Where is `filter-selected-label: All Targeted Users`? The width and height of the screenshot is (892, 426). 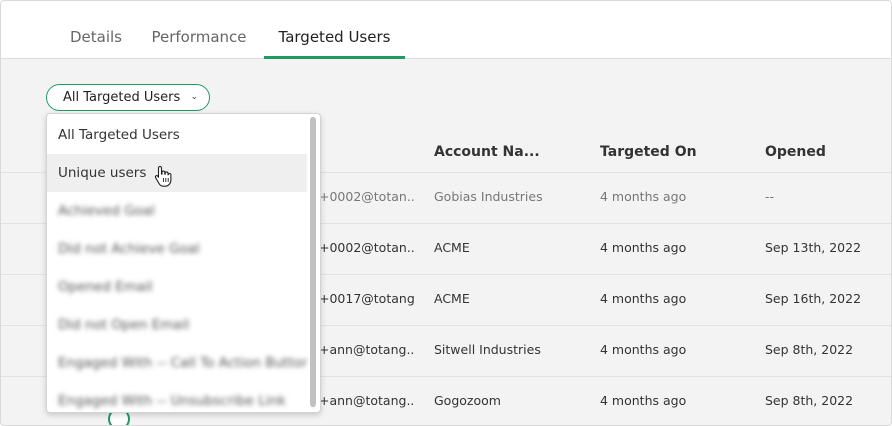 filter-selected-label: All Targeted Users is located at coordinates (122, 97).